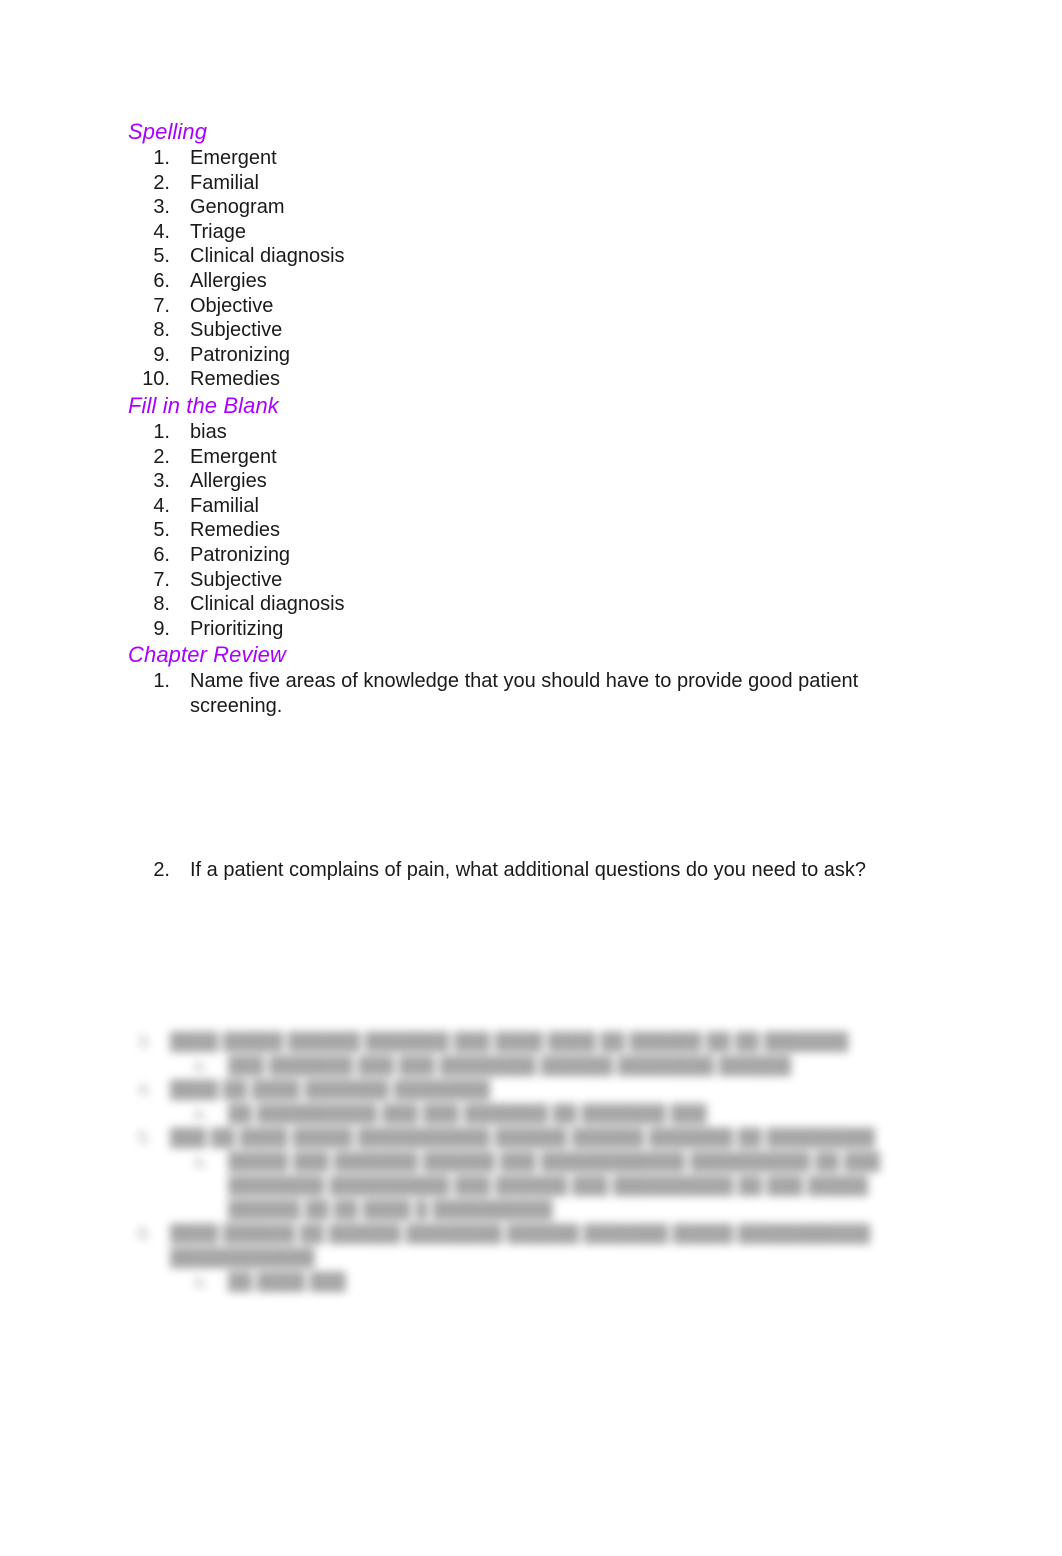 The image size is (1062, 1556). Describe the element at coordinates (523, 256) in the screenshot. I see `list-item: 5. Clinical diagnosis` at that location.